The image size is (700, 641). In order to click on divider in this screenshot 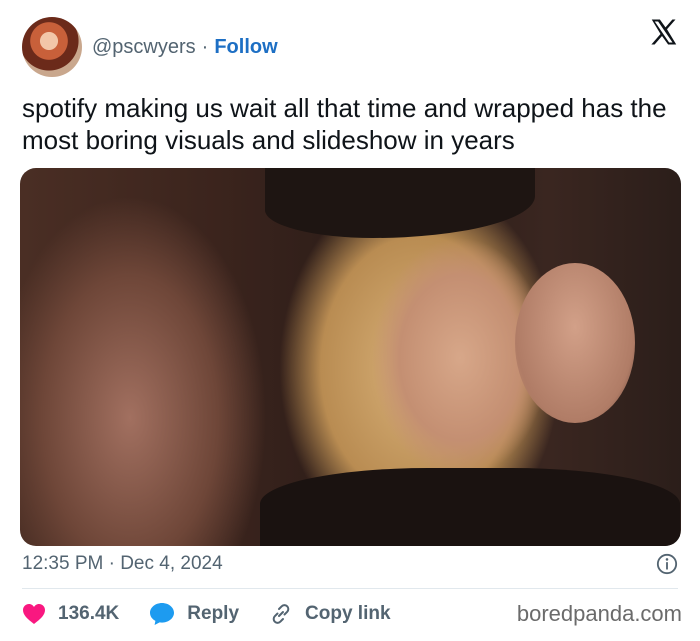, I will do `click(350, 588)`.